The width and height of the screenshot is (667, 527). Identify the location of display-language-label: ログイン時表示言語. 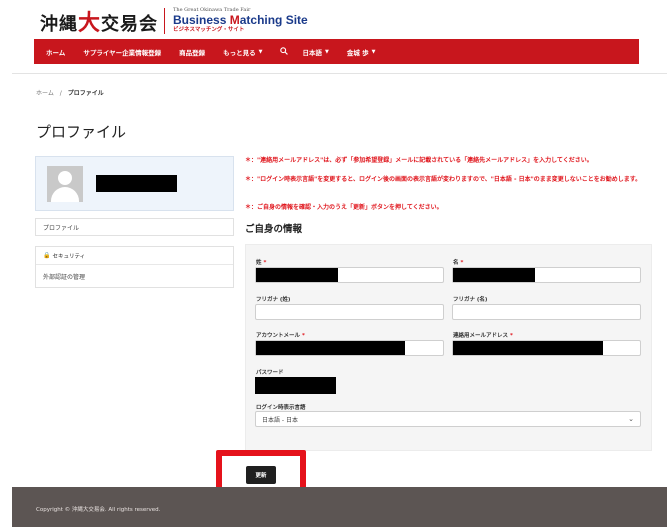
(281, 408).